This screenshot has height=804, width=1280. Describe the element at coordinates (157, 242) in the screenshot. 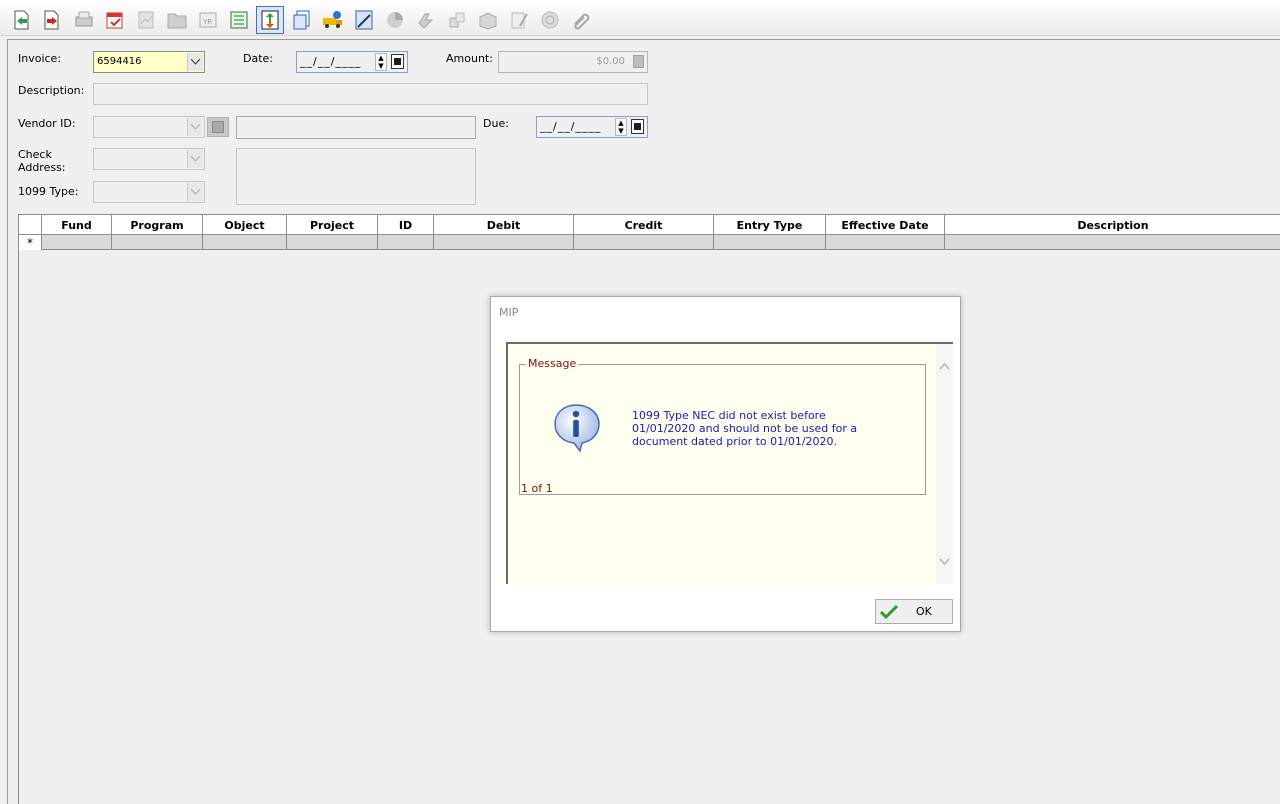

I see `cell-program` at that location.